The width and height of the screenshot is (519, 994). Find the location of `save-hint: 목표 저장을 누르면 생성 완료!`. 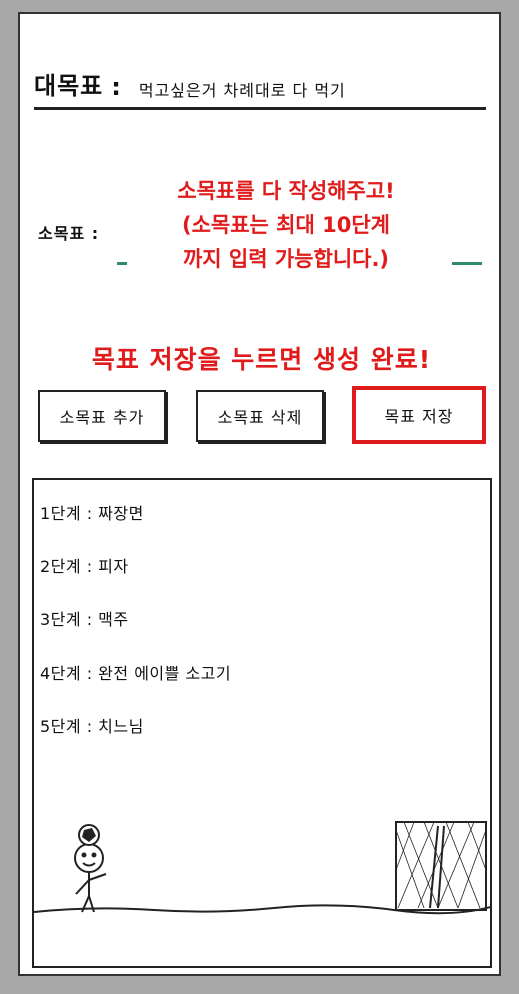

save-hint: 목표 저장을 누르면 생성 완료! is located at coordinates (261, 359).